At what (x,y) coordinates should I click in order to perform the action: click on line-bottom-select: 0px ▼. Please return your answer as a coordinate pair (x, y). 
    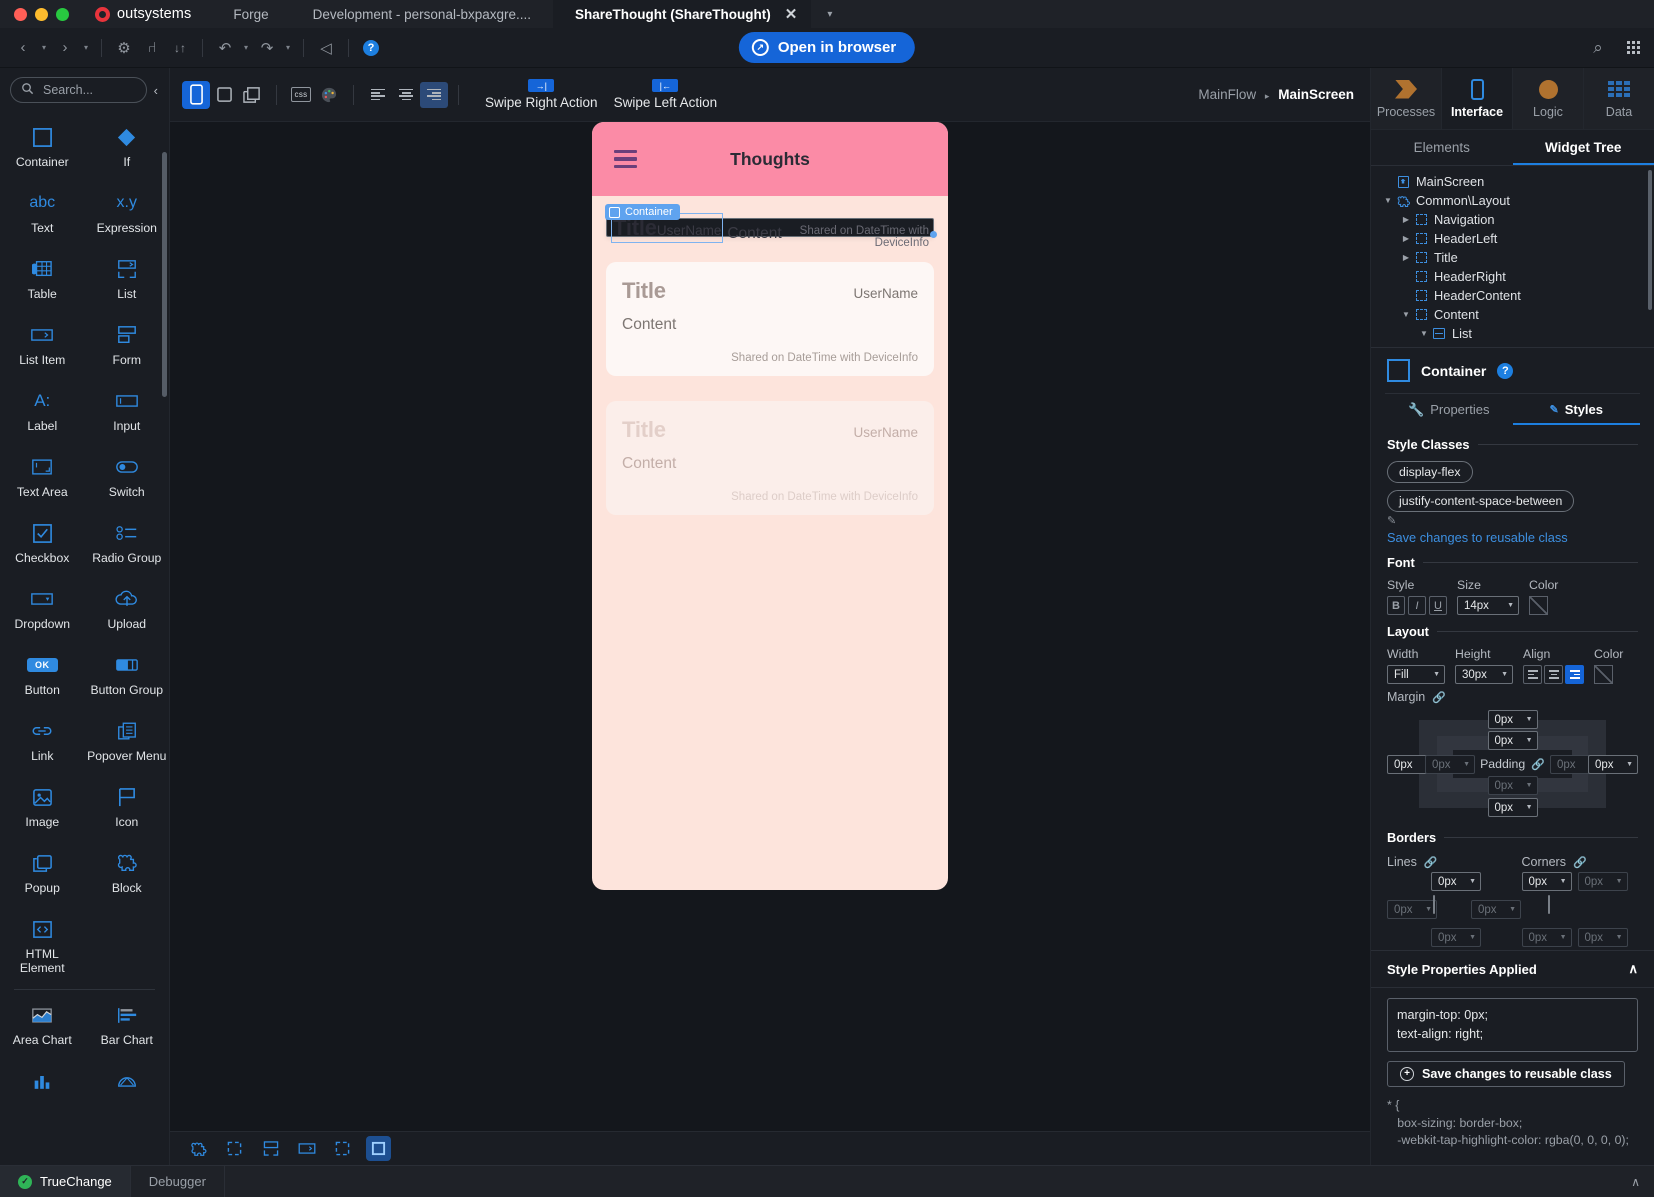
    Looking at the image, I should click on (1456, 937).